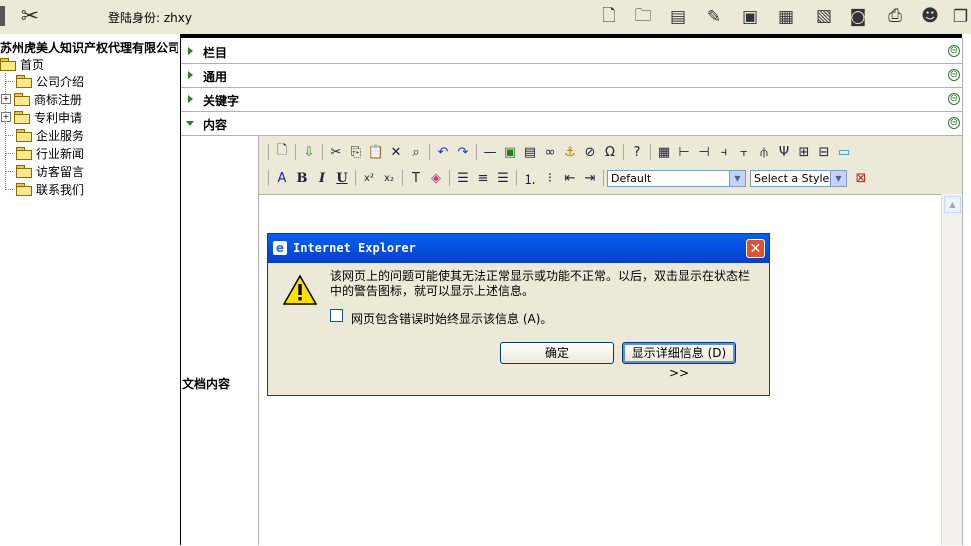 This screenshot has width=971, height=546. Describe the element at coordinates (44, 135) in the screenshot. I see `tree-item-enterprise-service: 企业服务` at that location.